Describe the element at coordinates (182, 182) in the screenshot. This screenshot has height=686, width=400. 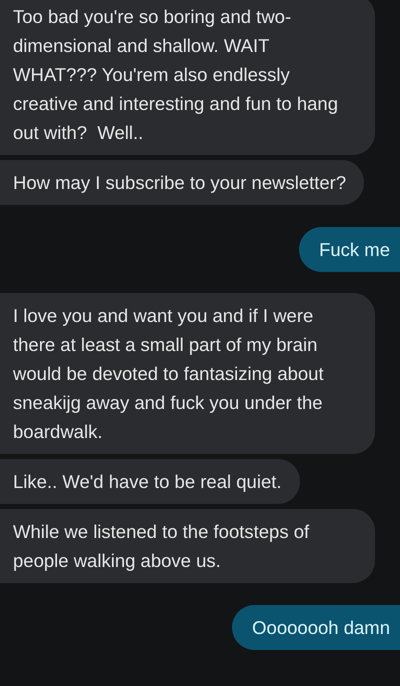
I see `received-message: How may I subscribe to your newsletter?` at that location.